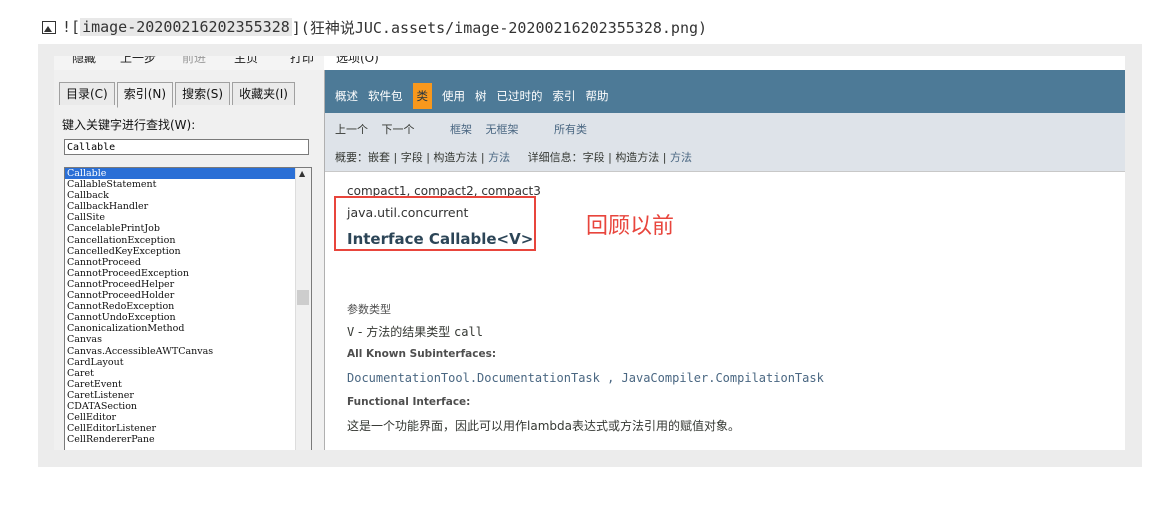 This screenshot has width=1176, height=513. Describe the element at coordinates (180, 195) in the screenshot. I see `index-list-item: Callback` at that location.